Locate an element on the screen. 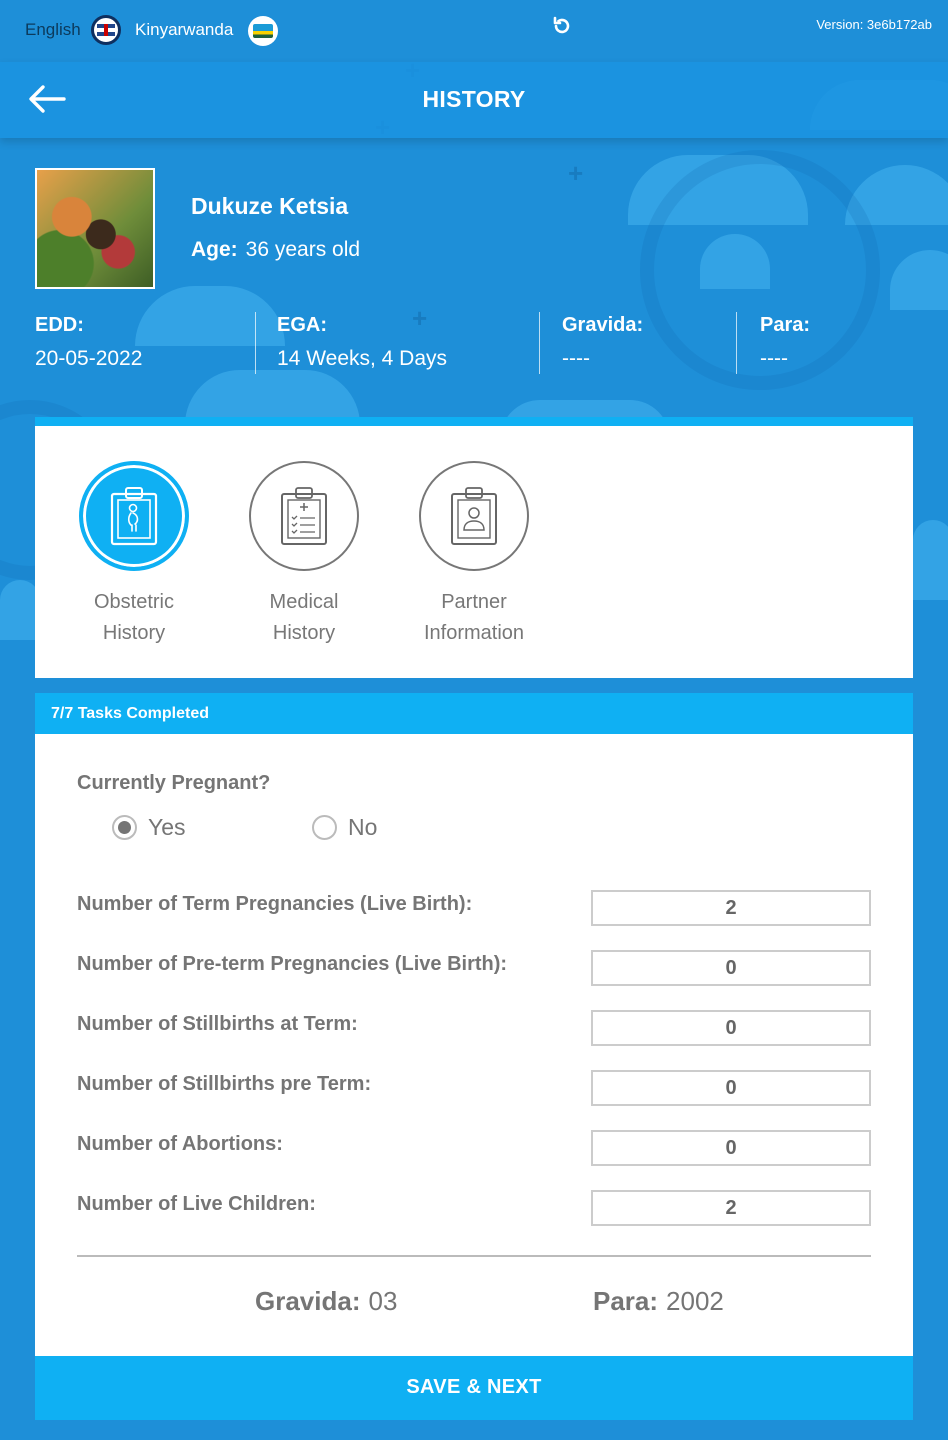  radio-checked-icon is located at coordinates (124, 827).